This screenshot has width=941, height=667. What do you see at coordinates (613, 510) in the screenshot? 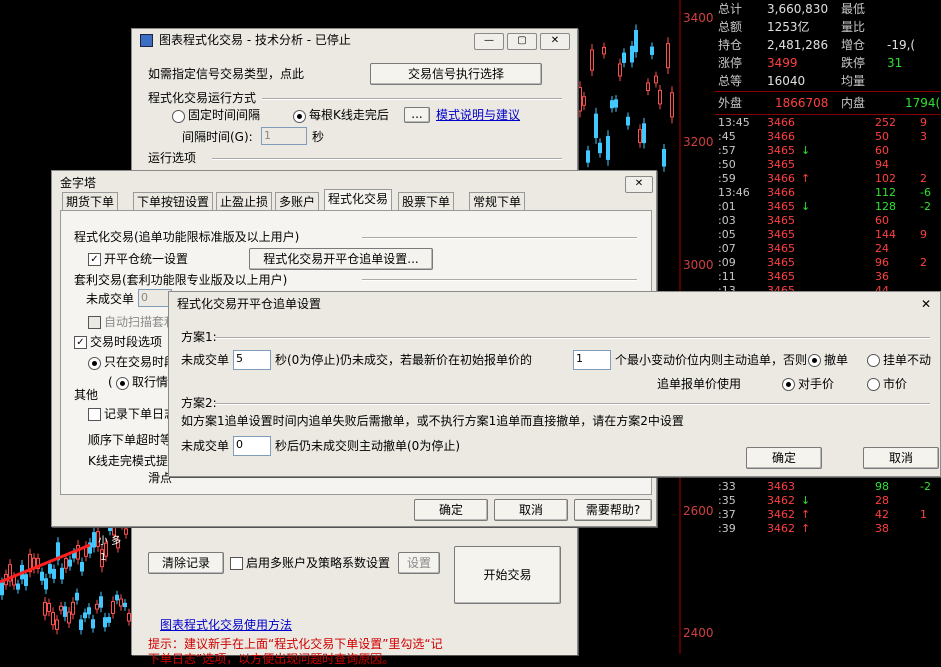
I see `pyramid-help-button: 需要帮助?` at bounding box center [613, 510].